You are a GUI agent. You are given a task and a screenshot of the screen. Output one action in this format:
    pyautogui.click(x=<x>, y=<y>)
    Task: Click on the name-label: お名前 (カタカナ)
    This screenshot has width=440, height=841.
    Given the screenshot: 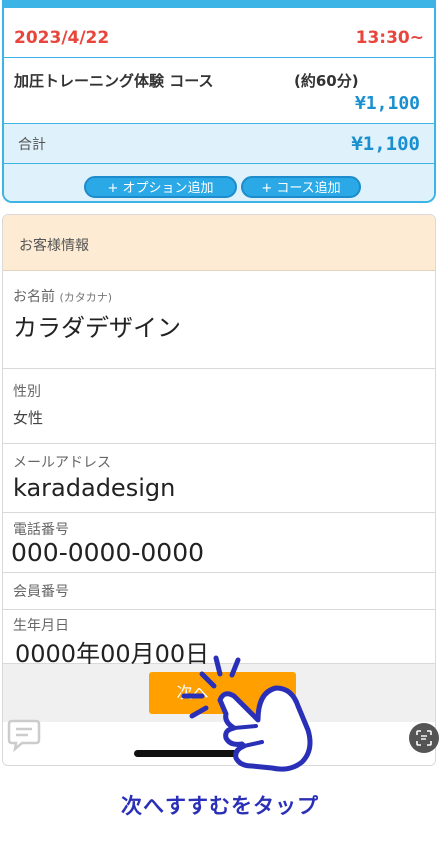 What is the action you would take?
    pyautogui.click(x=63, y=297)
    